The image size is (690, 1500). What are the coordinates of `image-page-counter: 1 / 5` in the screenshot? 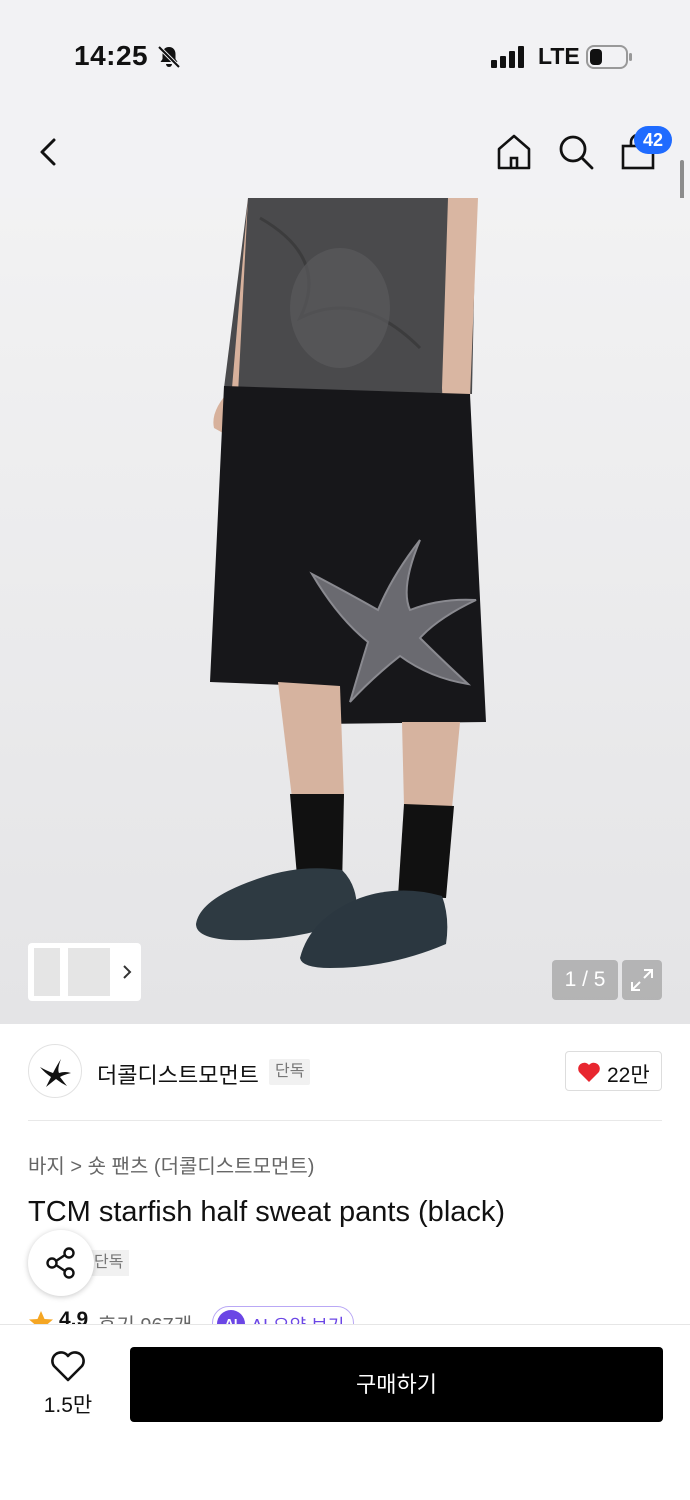 It's located at (585, 980).